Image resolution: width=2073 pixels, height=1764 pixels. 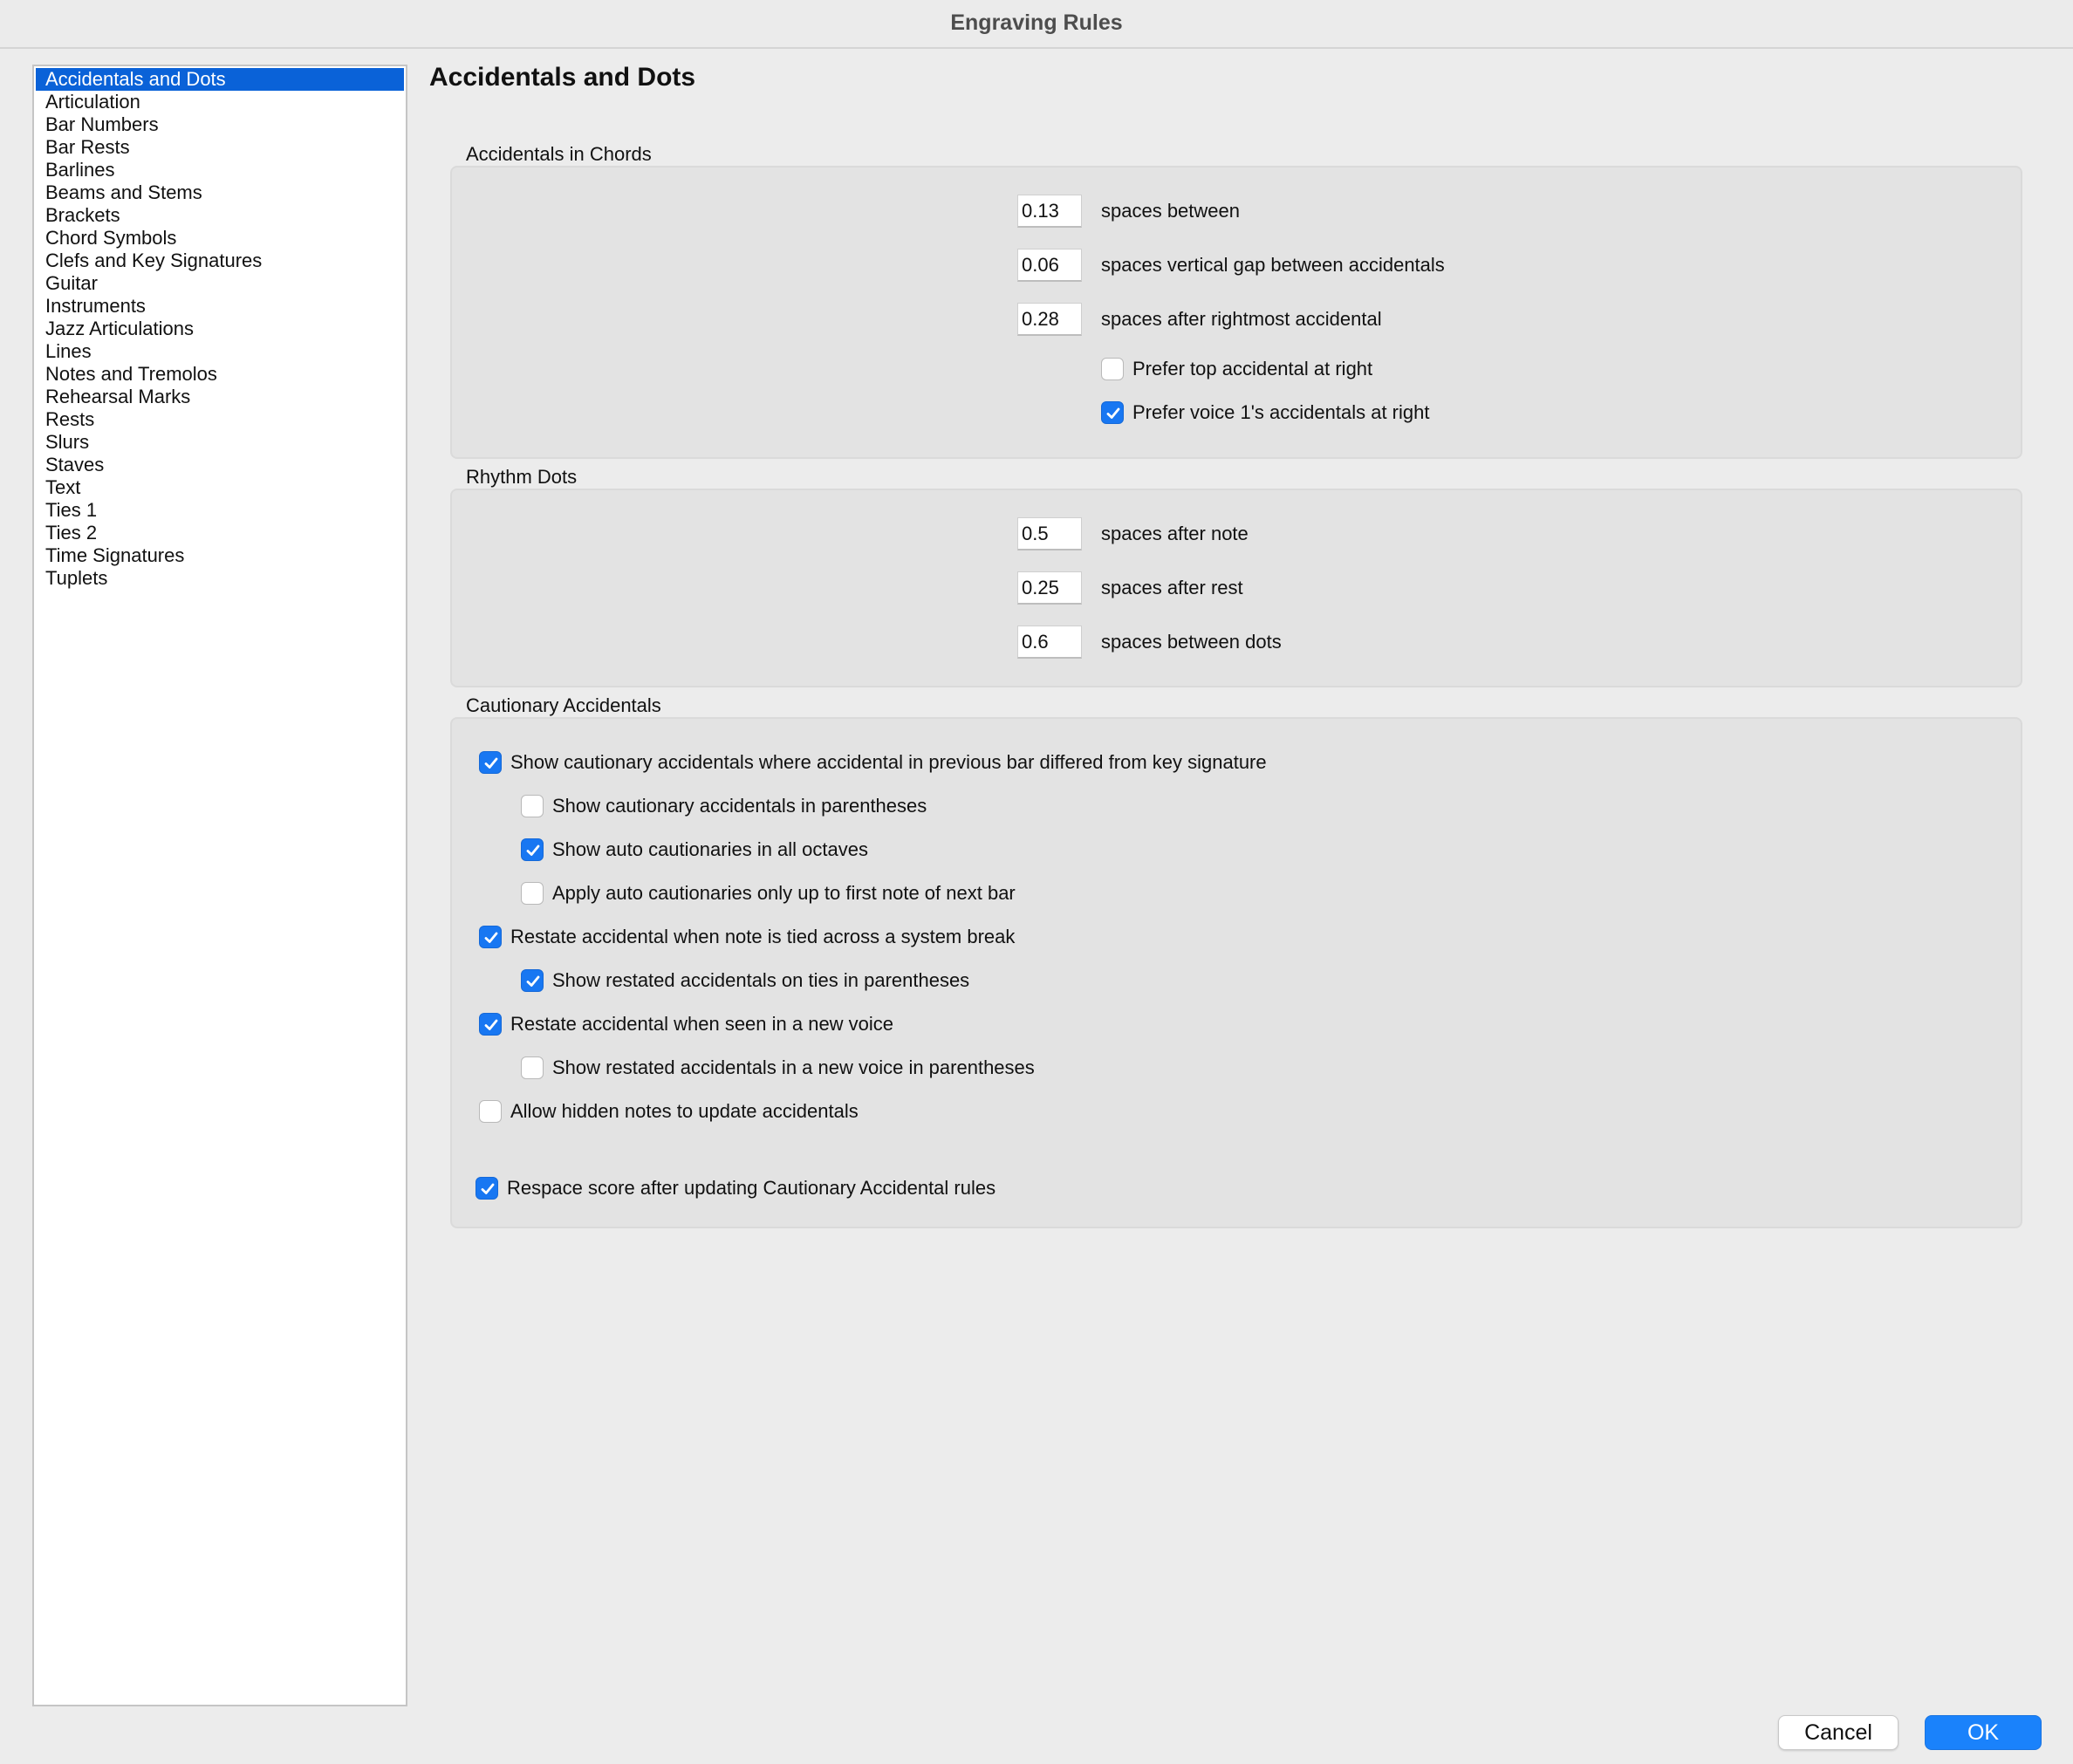 What do you see at coordinates (563, 78) in the screenshot?
I see `page-title: Accidentals and Dots` at bounding box center [563, 78].